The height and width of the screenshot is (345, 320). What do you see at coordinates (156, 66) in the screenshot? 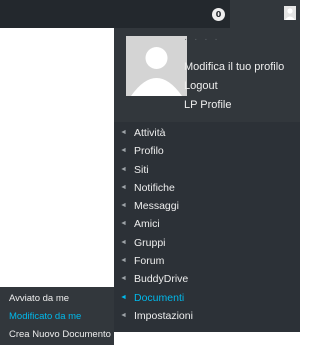
I see `default-avatar-icon` at bounding box center [156, 66].